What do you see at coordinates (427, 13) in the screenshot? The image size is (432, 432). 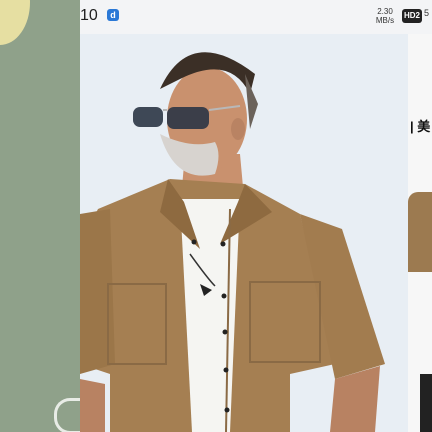 I see `status-edge-glyph: 5` at bounding box center [427, 13].